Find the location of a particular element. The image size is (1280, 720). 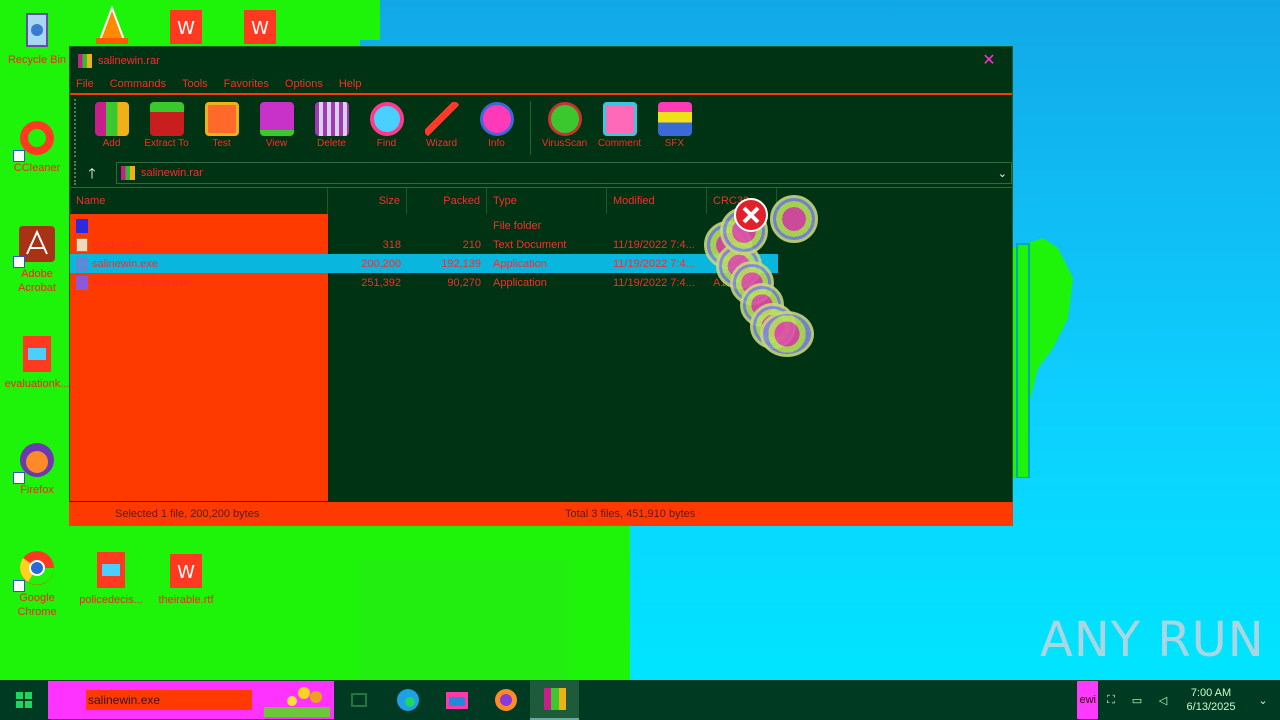

chevron-down-icon: ⌄ is located at coordinates (1002, 173).